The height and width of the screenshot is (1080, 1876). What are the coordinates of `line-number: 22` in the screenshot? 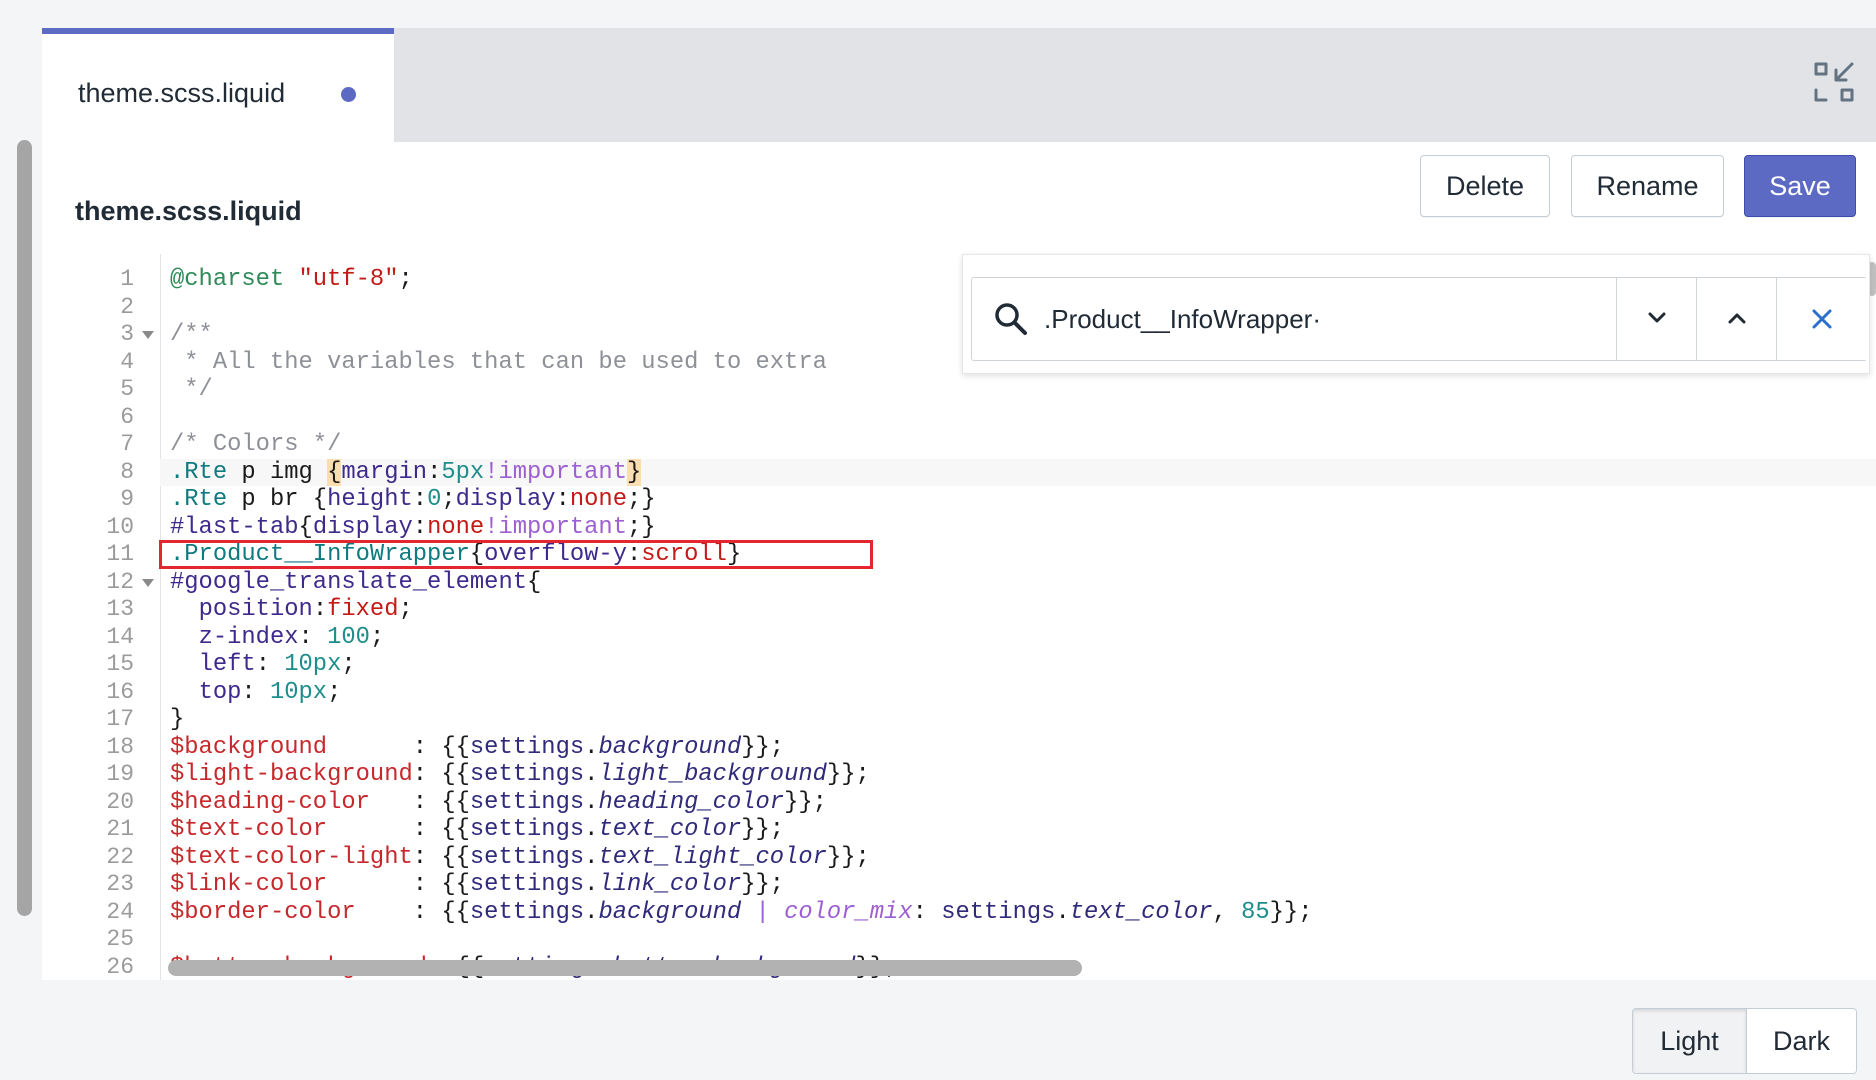 It's located at (120, 856).